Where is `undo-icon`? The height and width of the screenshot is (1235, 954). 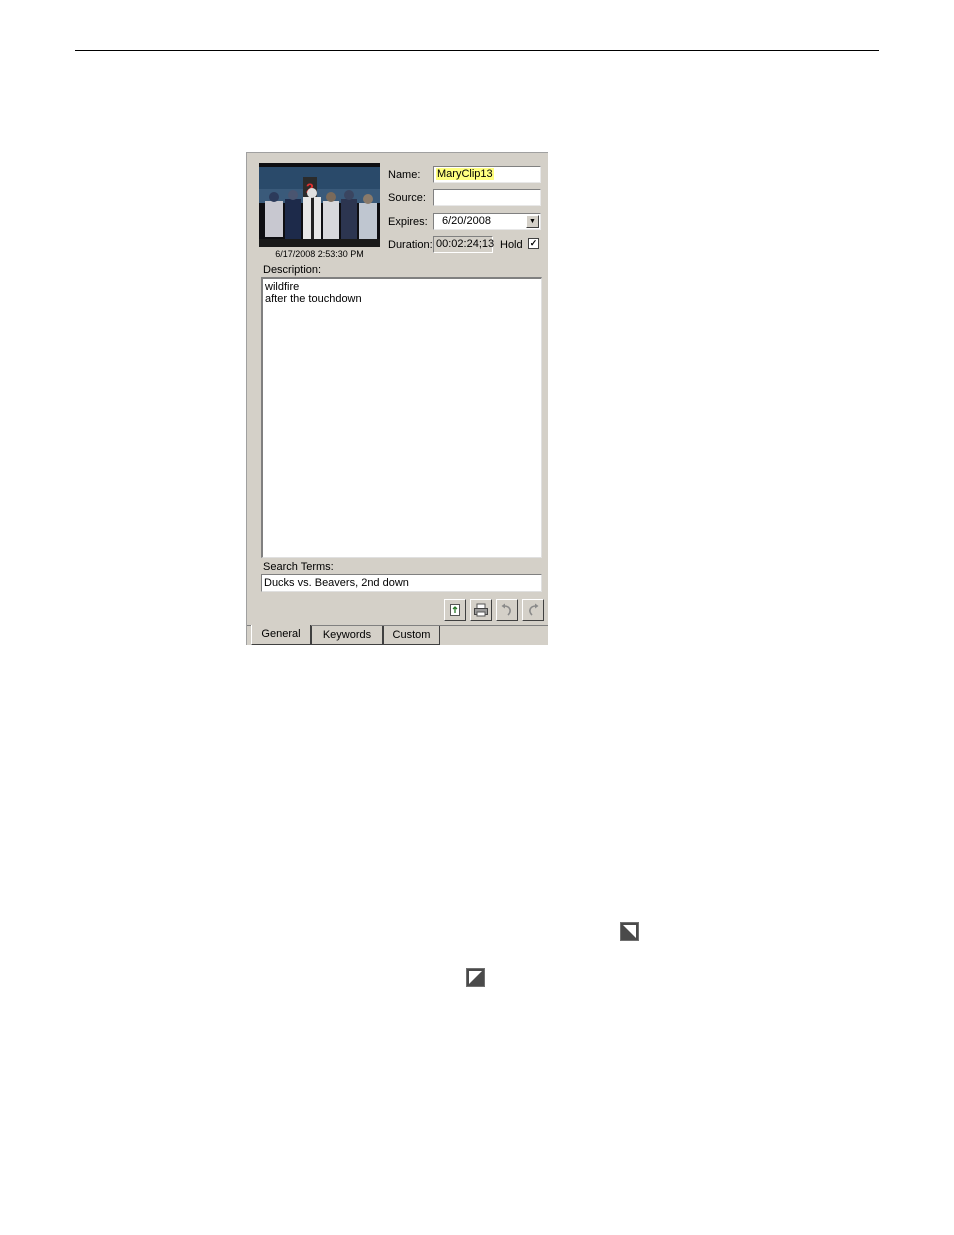 undo-icon is located at coordinates (506, 609).